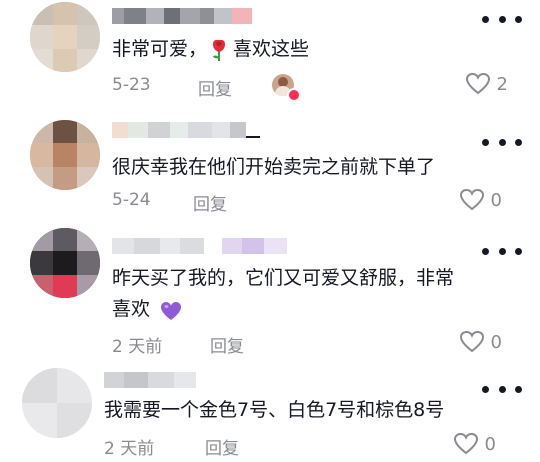 The width and height of the screenshot is (540, 462). I want to click on comment-text: 非常可爱， 喜欢这些, so click(211, 50).